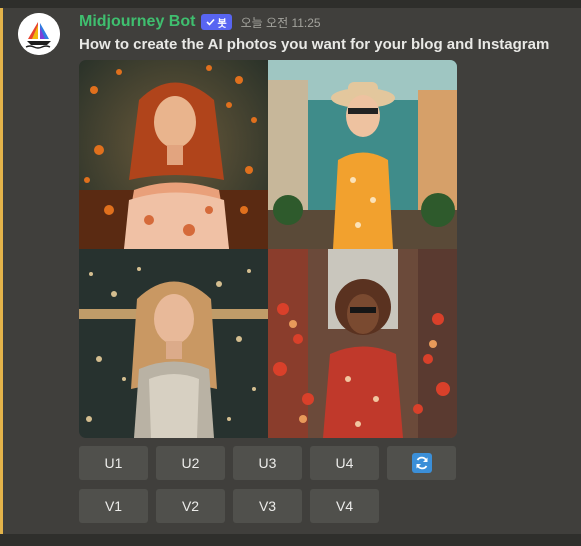 The height and width of the screenshot is (546, 581). I want to click on username: Midjourney Bot, so click(137, 22).